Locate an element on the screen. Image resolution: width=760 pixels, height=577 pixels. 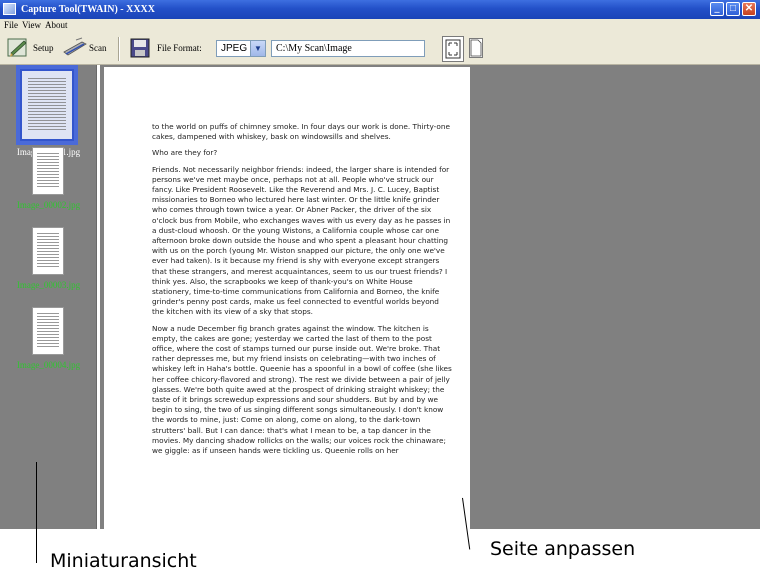
fit-page-button is located at coordinates (453, 49).